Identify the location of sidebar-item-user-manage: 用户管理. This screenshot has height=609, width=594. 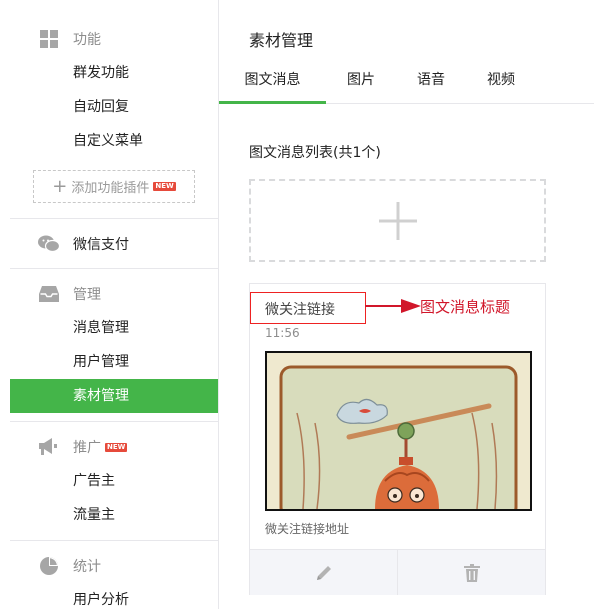
(114, 362).